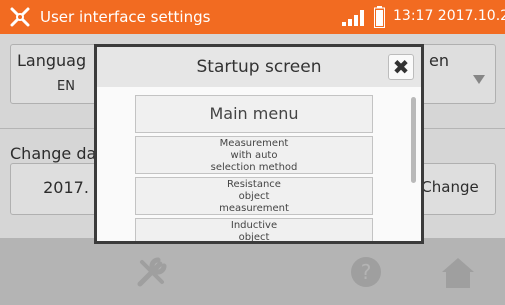  I want to click on dialog-title: Startup screen, so click(259, 67).